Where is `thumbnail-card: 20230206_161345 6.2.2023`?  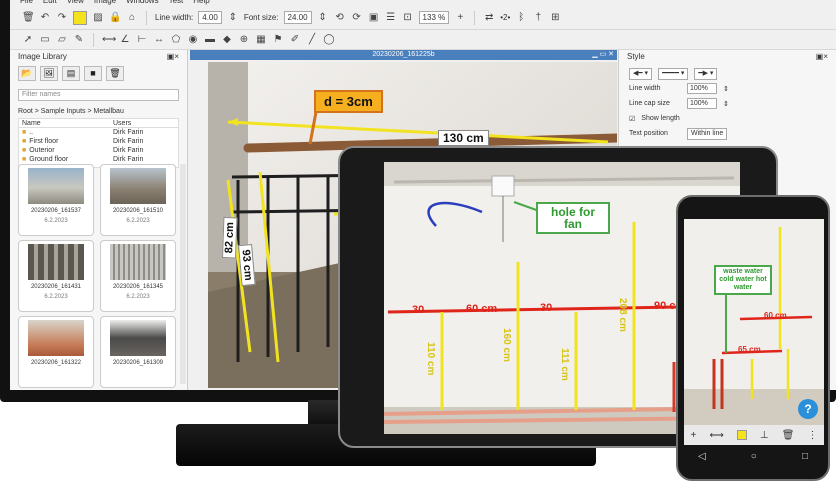 thumbnail-card: 20230206_161345 6.2.2023 is located at coordinates (138, 276).